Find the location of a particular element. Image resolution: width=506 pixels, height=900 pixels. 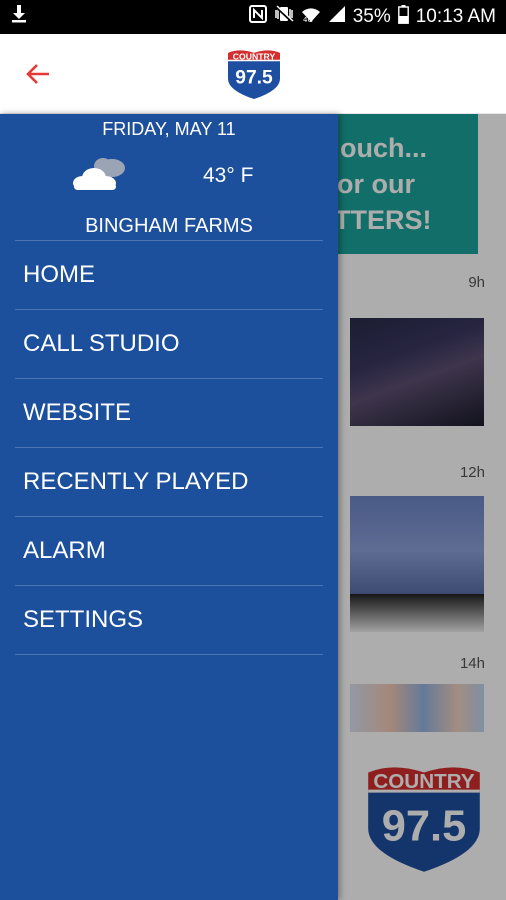

clock: 10:13 AM is located at coordinates (455, 16).